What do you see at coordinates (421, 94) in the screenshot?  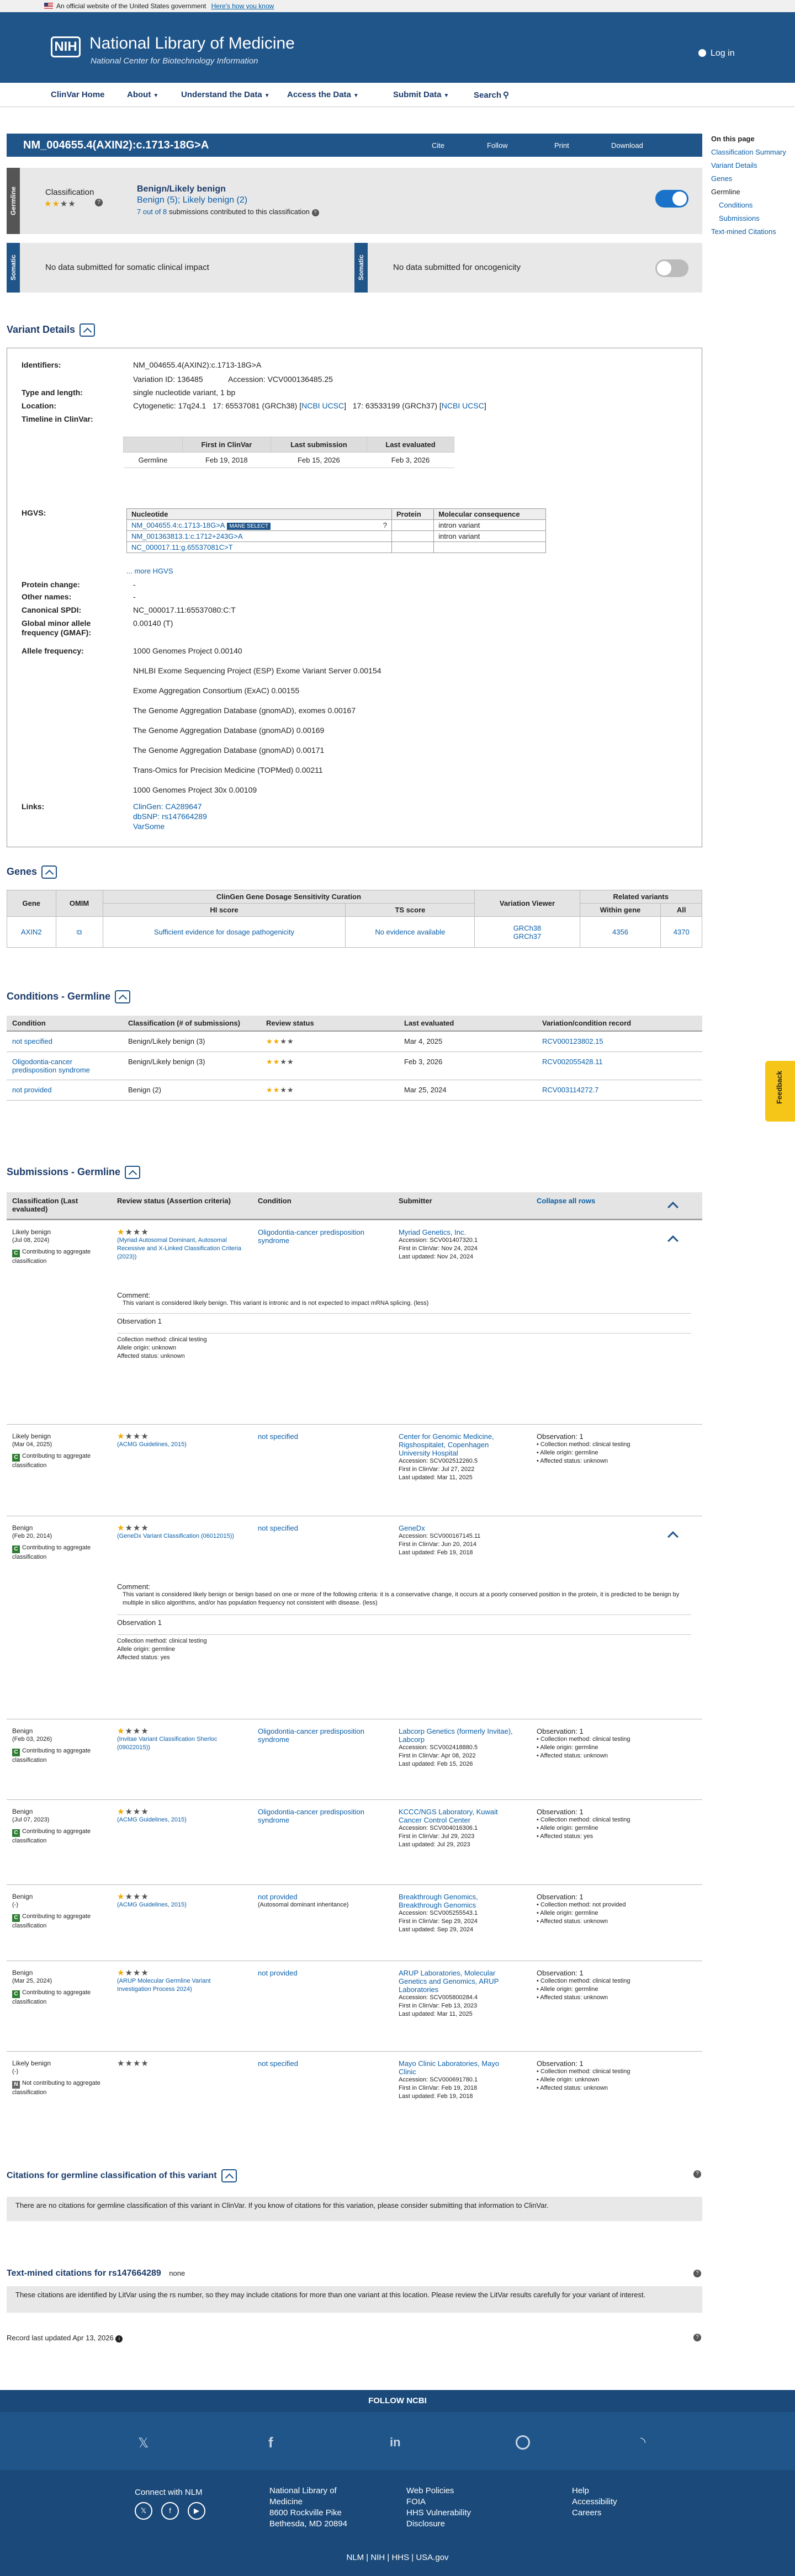 I see `nav-submit-data: Submit Data ▼` at bounding box center [421, 94].